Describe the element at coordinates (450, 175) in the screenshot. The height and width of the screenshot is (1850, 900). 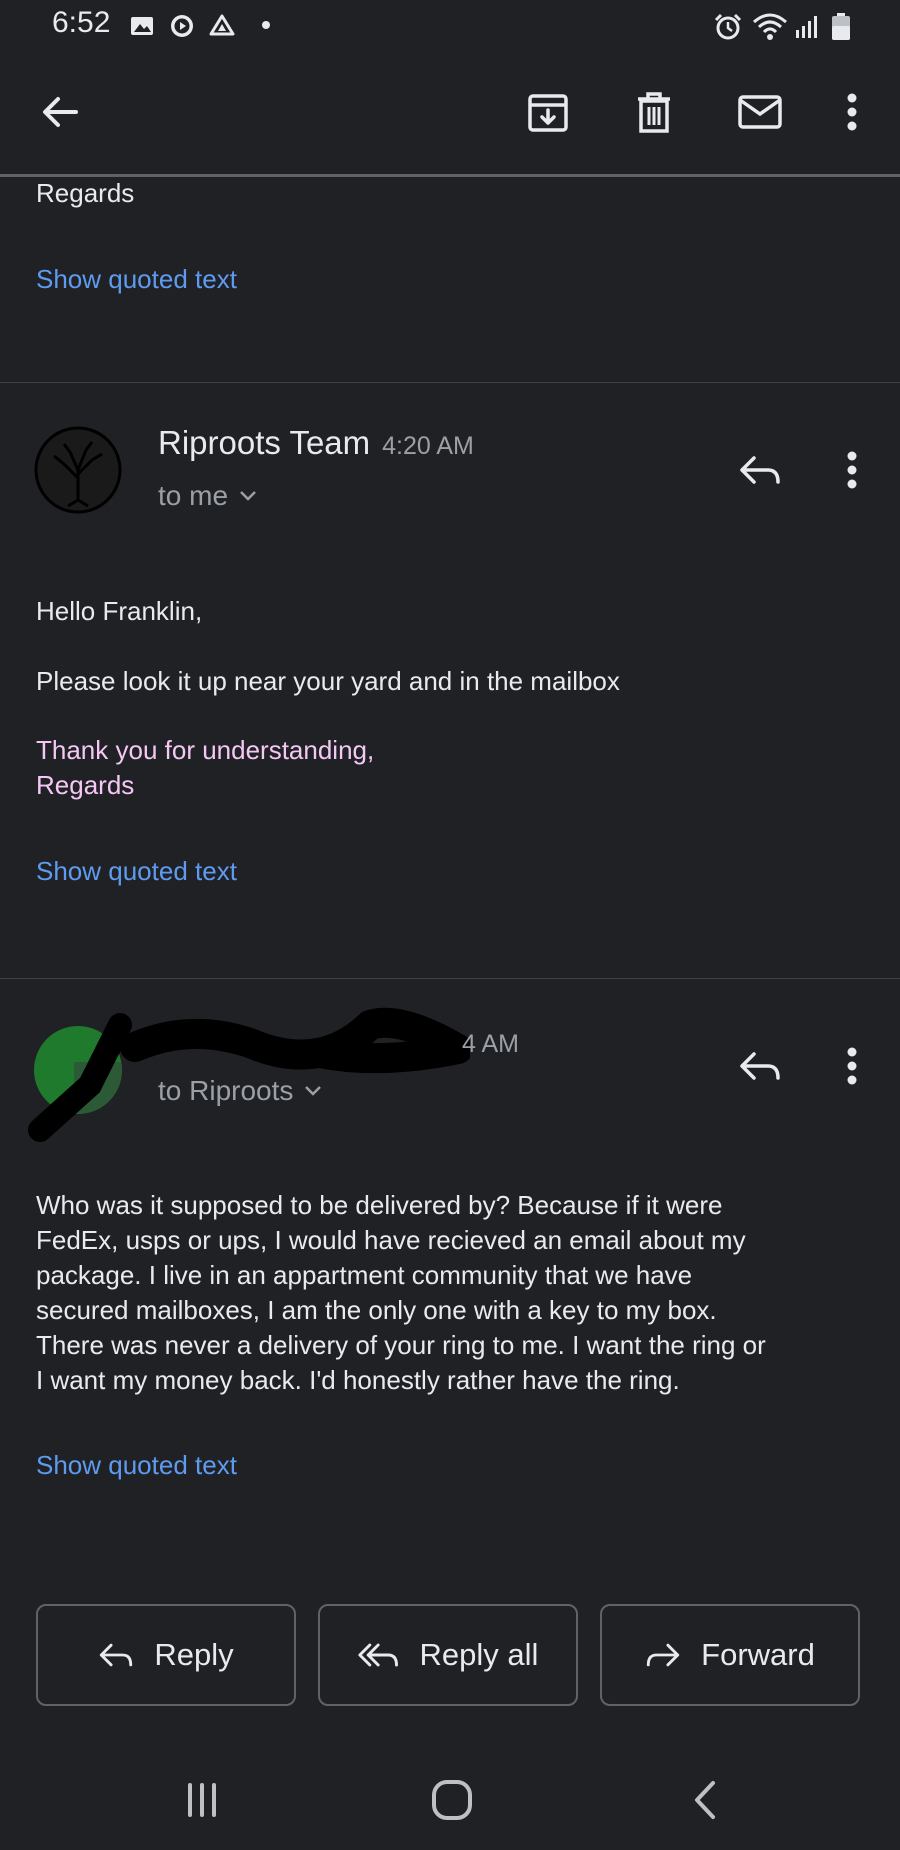
I see `appbar-divider` at that location.